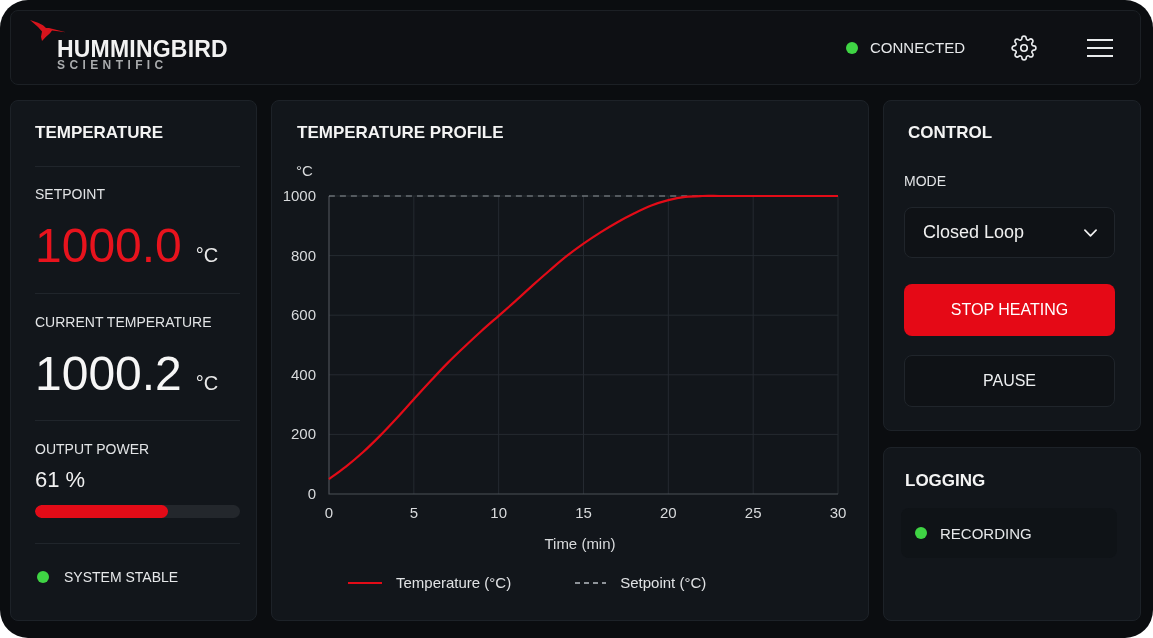 The image size is (1153, 638). Describe the element at coordinates (303, 434) in the screenshot. I see `y-tick-label: 200` at that location.